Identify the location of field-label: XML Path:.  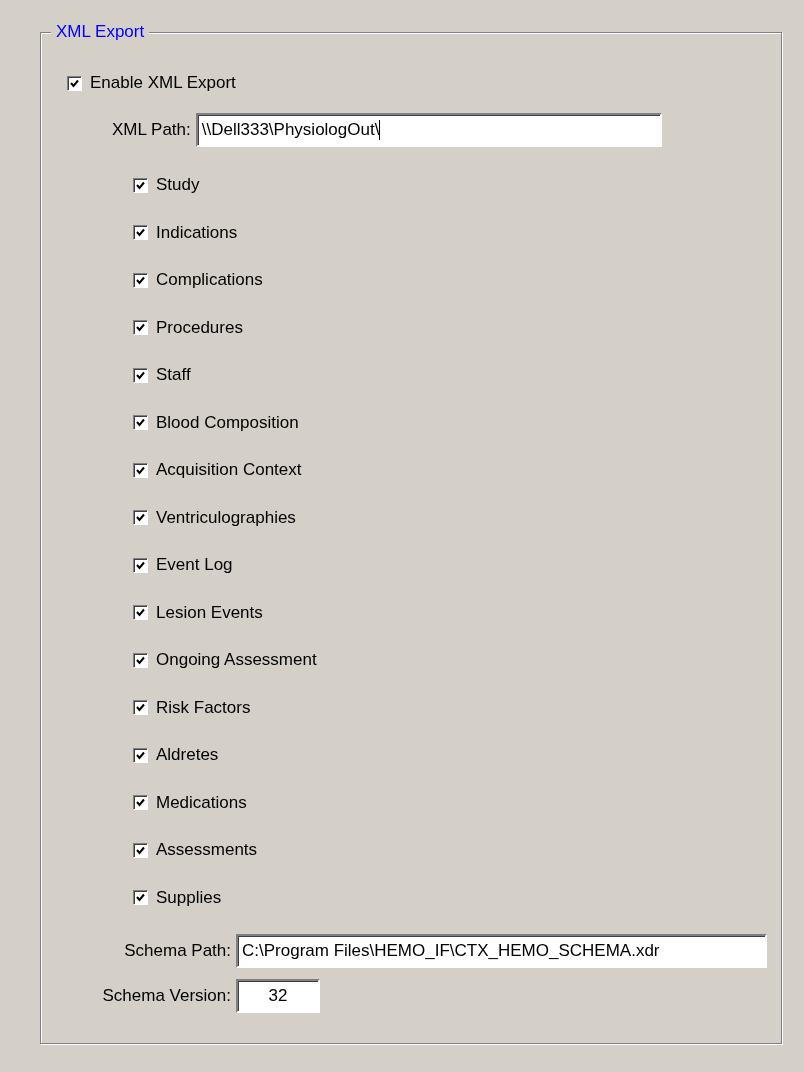
(151, 130).